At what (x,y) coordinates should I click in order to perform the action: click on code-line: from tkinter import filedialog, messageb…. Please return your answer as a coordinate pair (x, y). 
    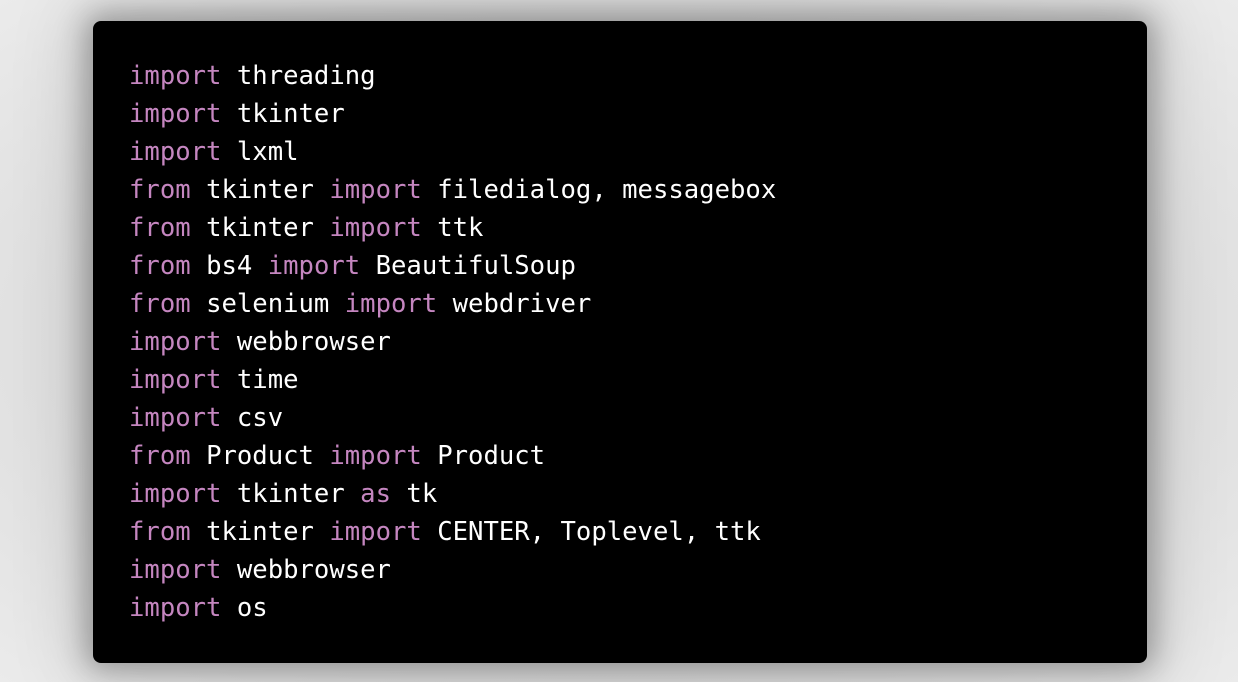
    Looking at the image, I should click on (620, 190).